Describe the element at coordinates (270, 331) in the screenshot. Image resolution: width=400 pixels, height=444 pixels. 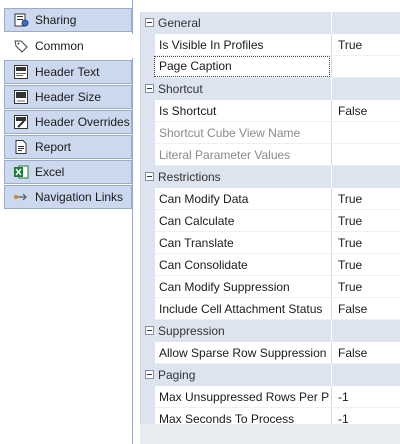
I see `category-suppression: Suppression` at that location.